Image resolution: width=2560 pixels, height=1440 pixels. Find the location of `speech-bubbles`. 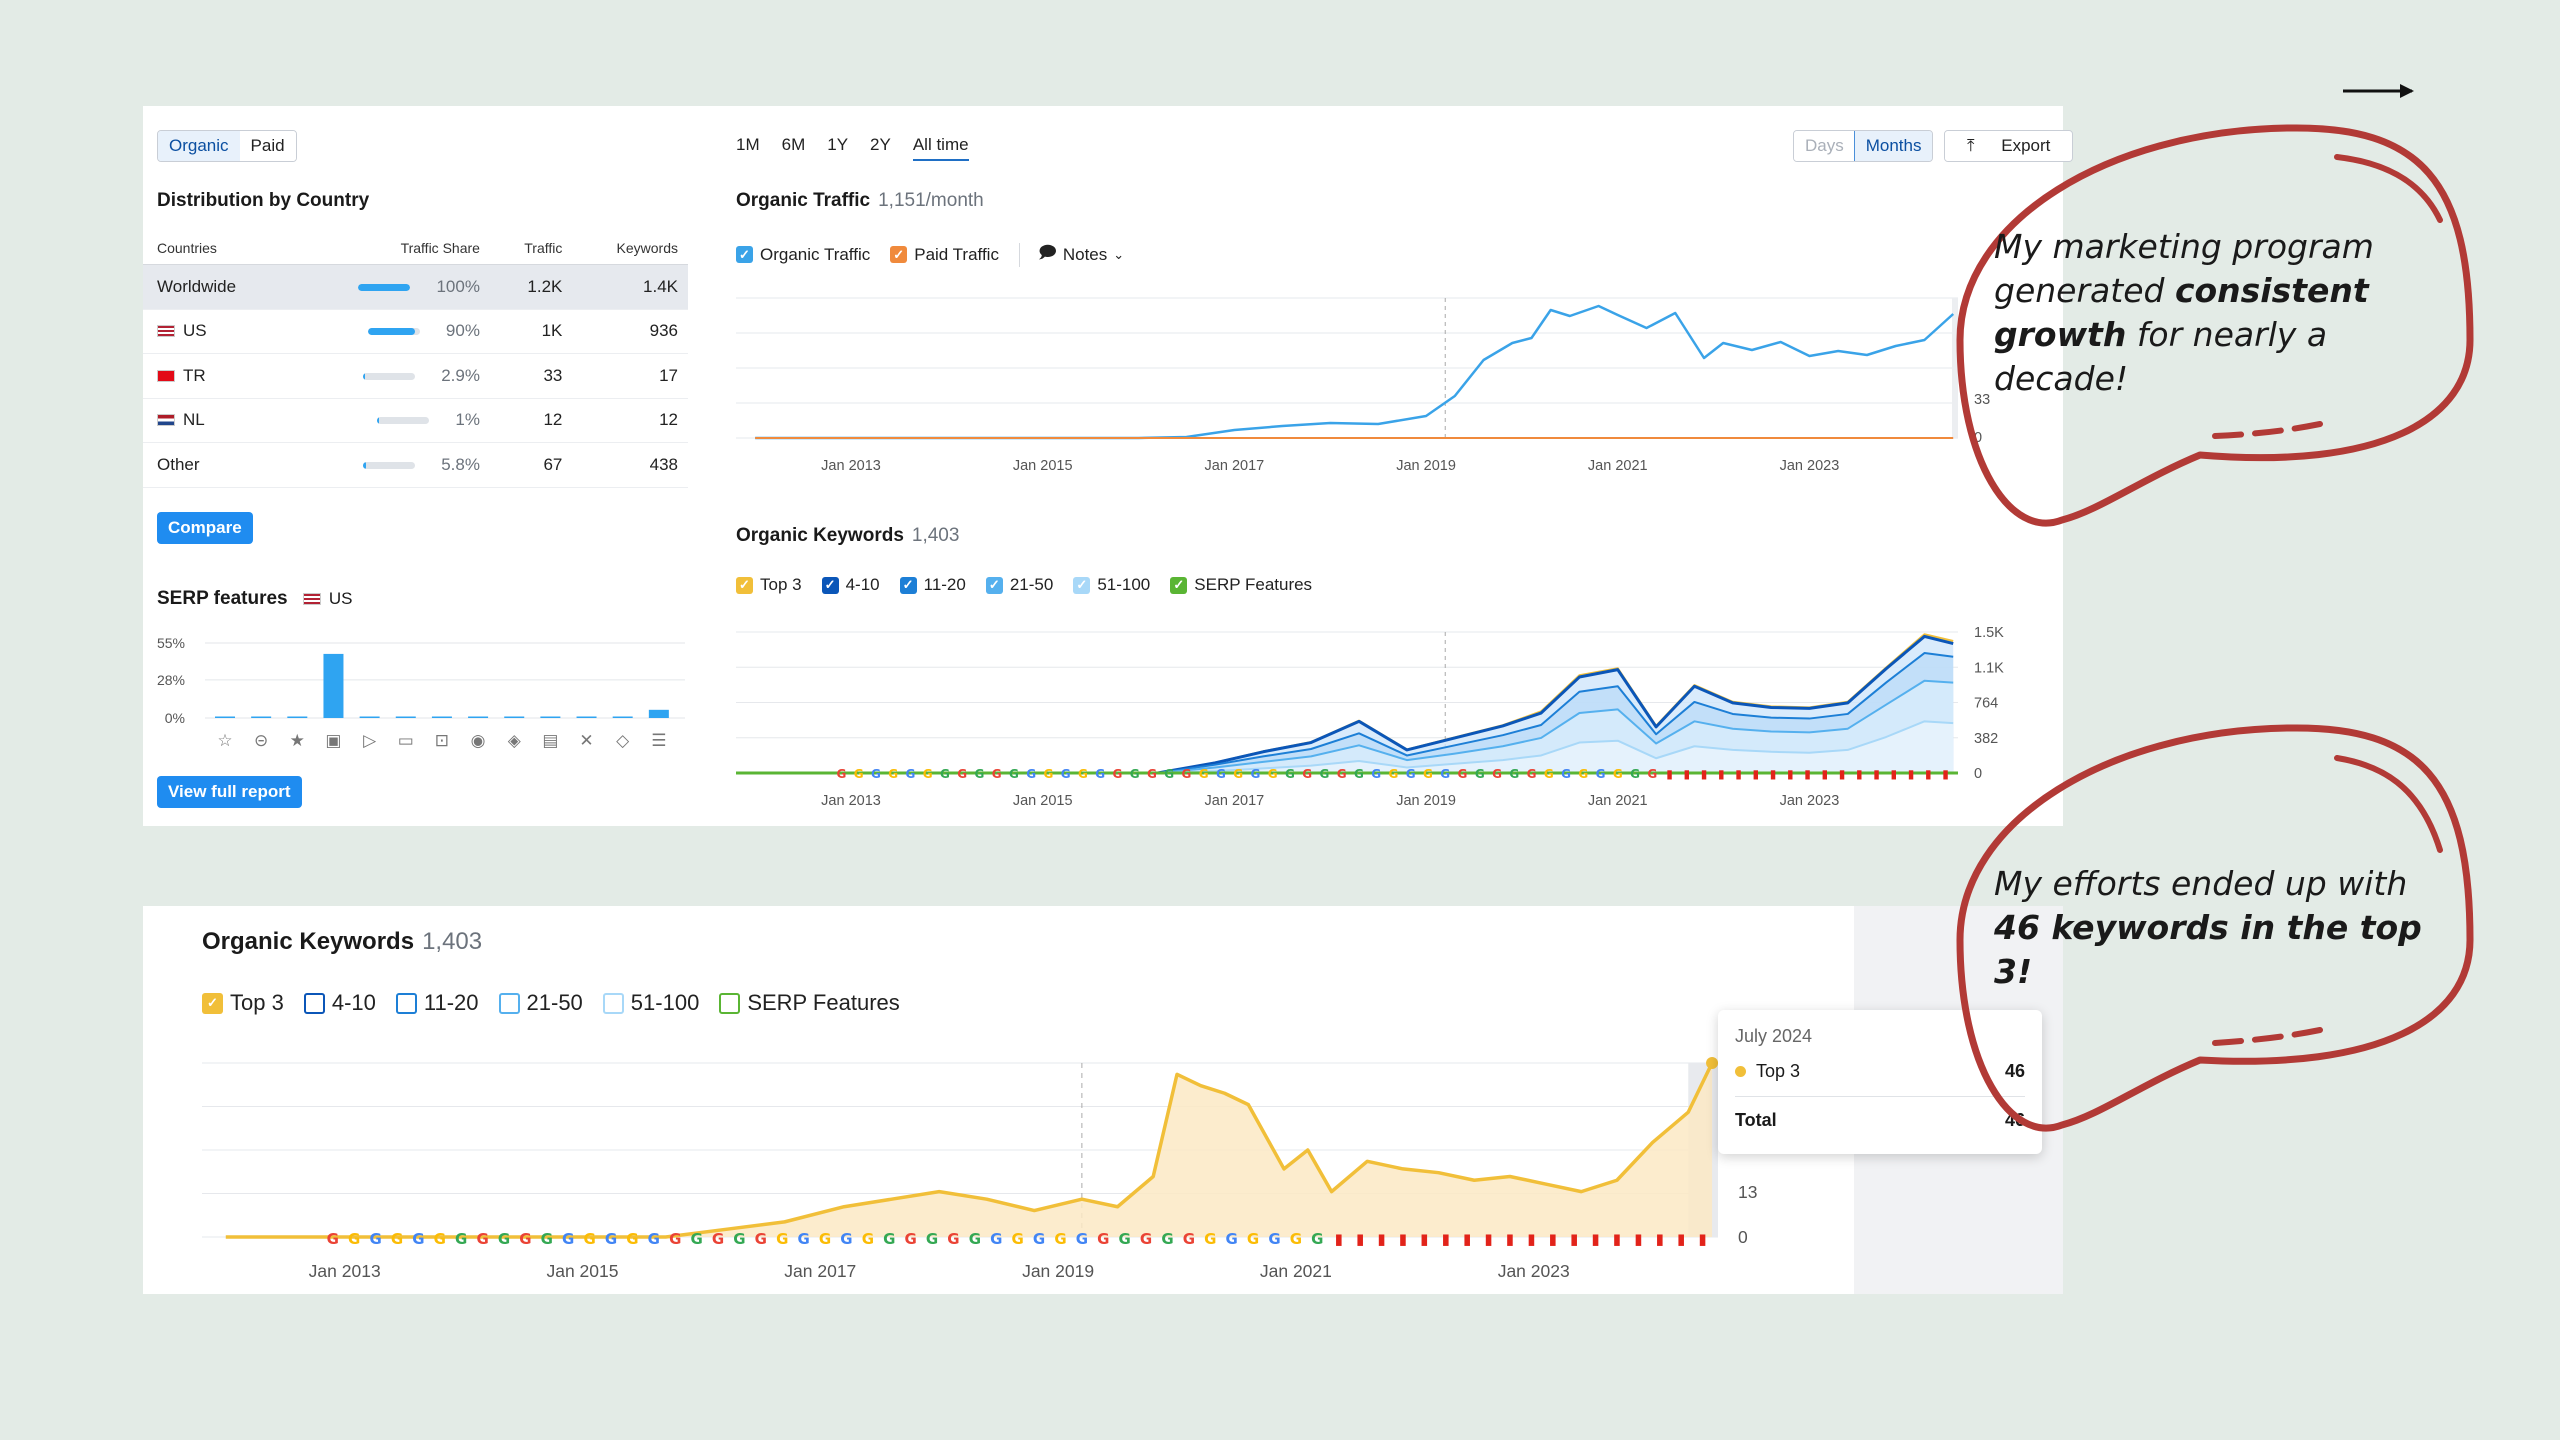

speech-bubbles is located at coordinates (2215, 608).